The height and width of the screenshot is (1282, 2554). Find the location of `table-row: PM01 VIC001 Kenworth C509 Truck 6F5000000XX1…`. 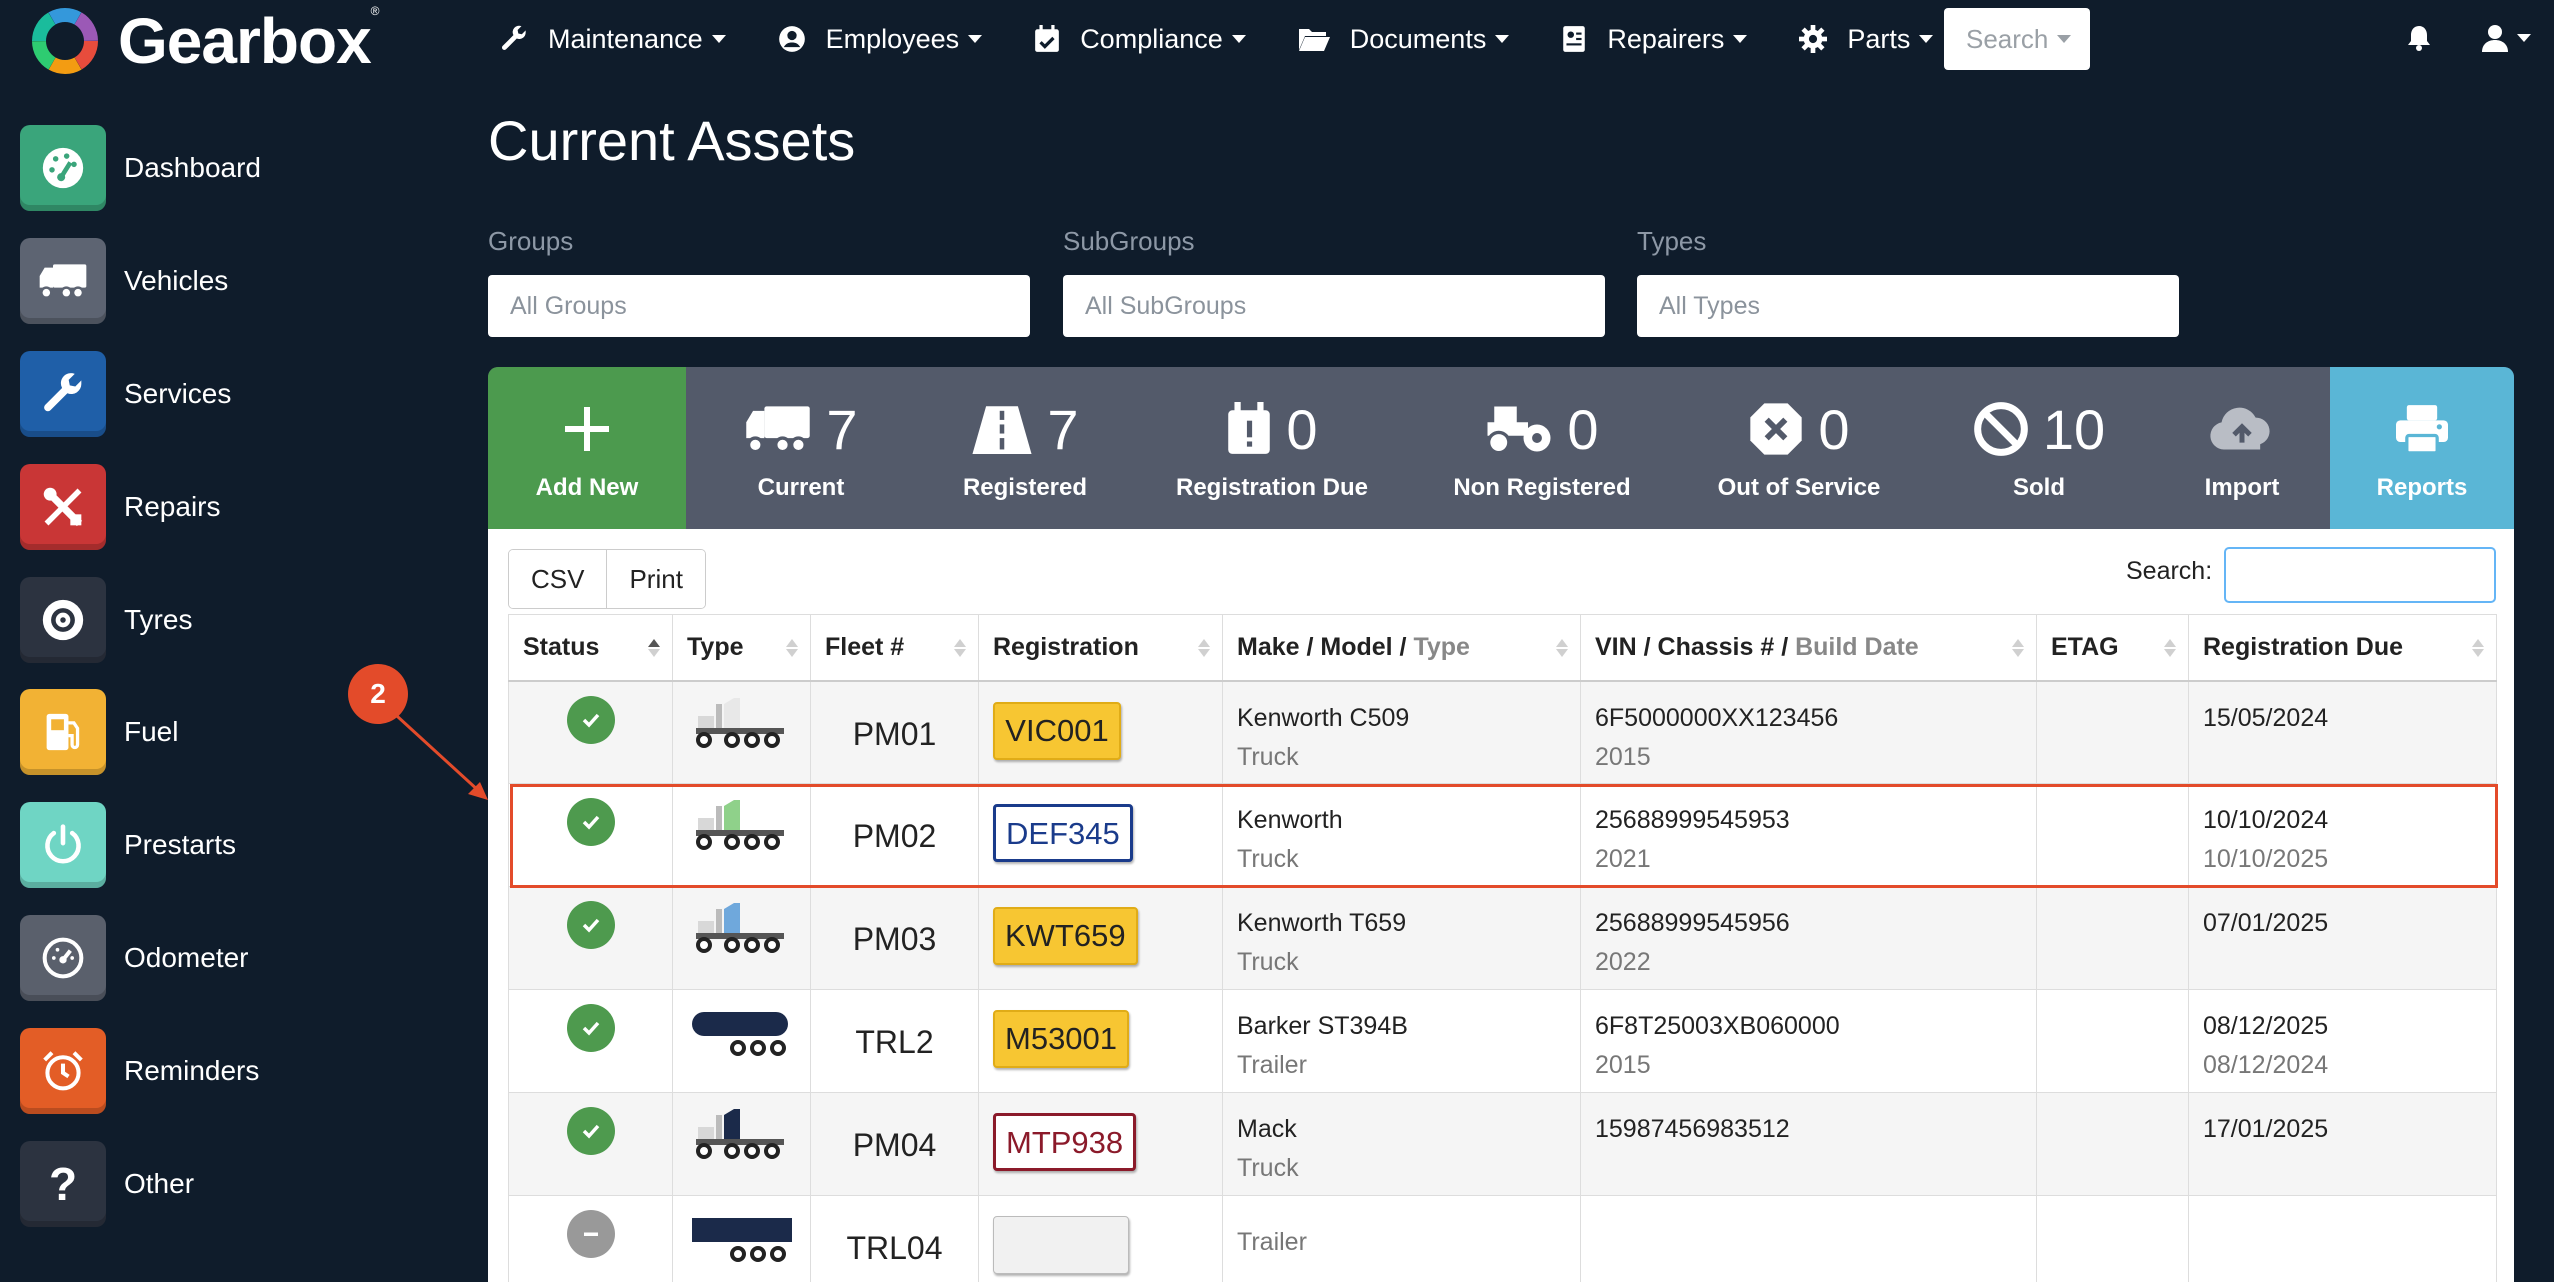

table-row: PM01 VIC001 Kenworth C509 Truck 6F5000000XX1… is located at coordinates (1502, 732).